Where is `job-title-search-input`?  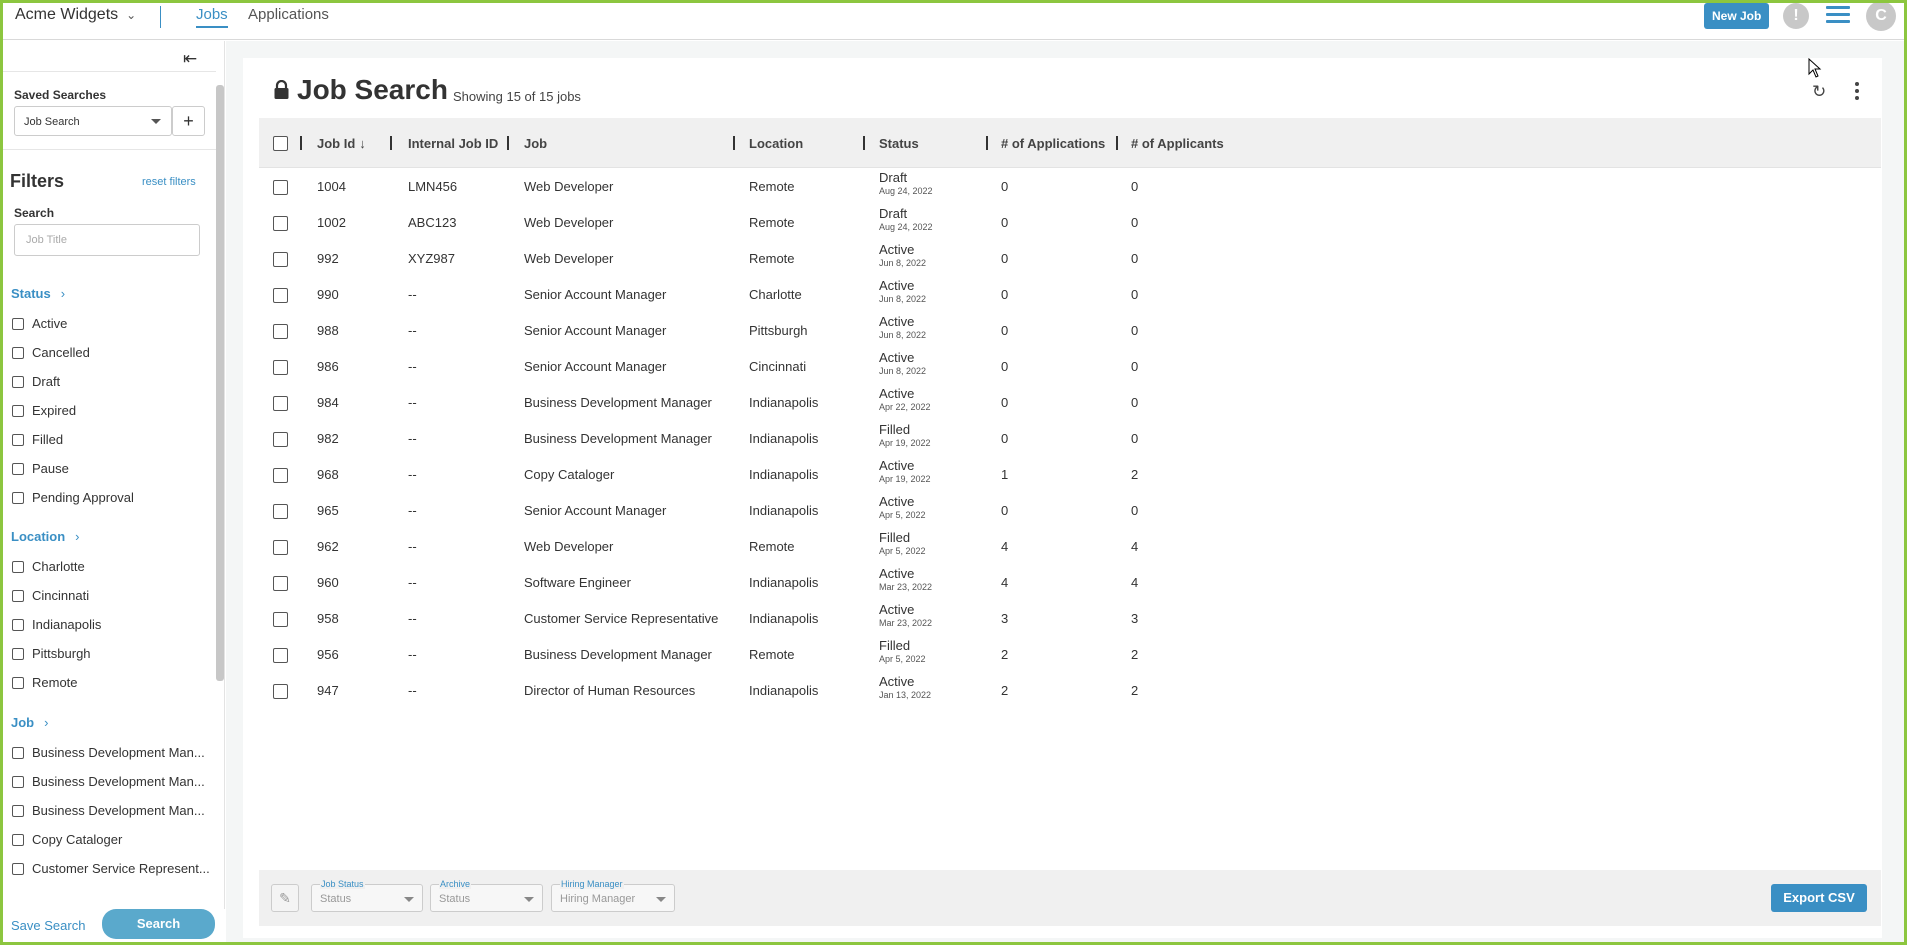 job-title-search-input is located at coordinates (107, 240).